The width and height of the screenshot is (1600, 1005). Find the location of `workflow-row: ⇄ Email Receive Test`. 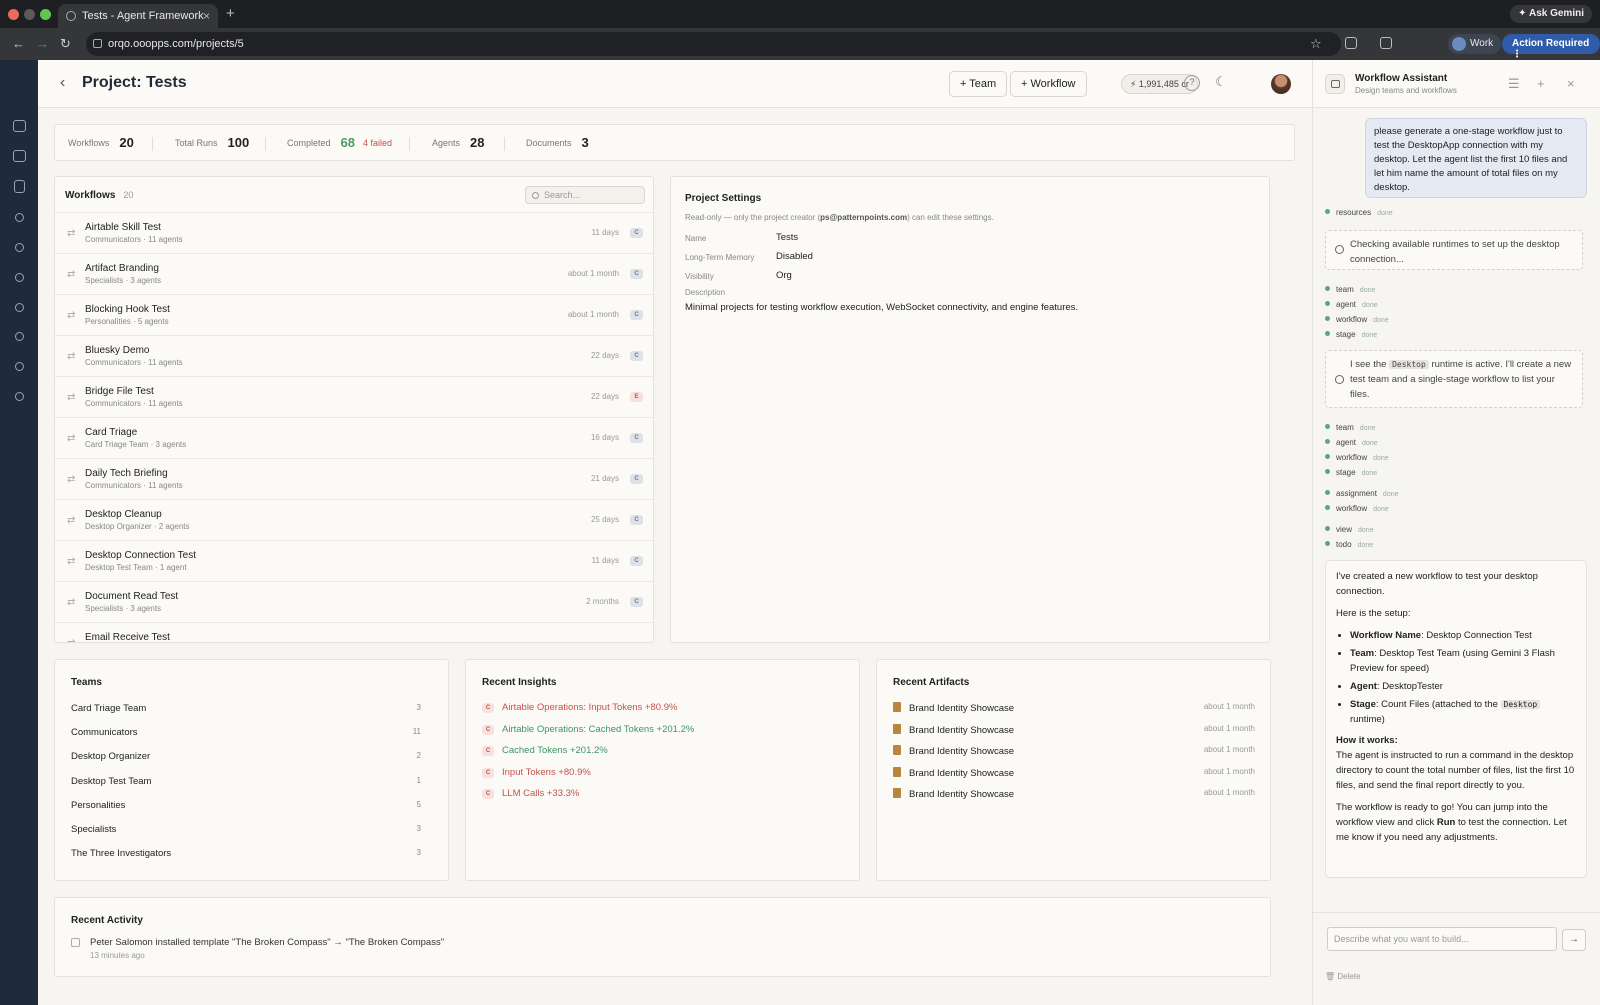

workflow-row: ⇄ Email Receive Test is located at coordinates (354, 632).